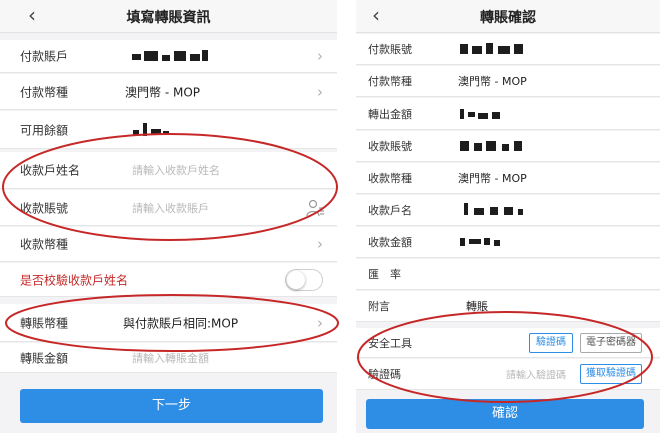  What do you see at coordinates (384, 274) in the screenshot?
I see `exchange-rate-label: 匯 率` at bounding box center [384, 274].